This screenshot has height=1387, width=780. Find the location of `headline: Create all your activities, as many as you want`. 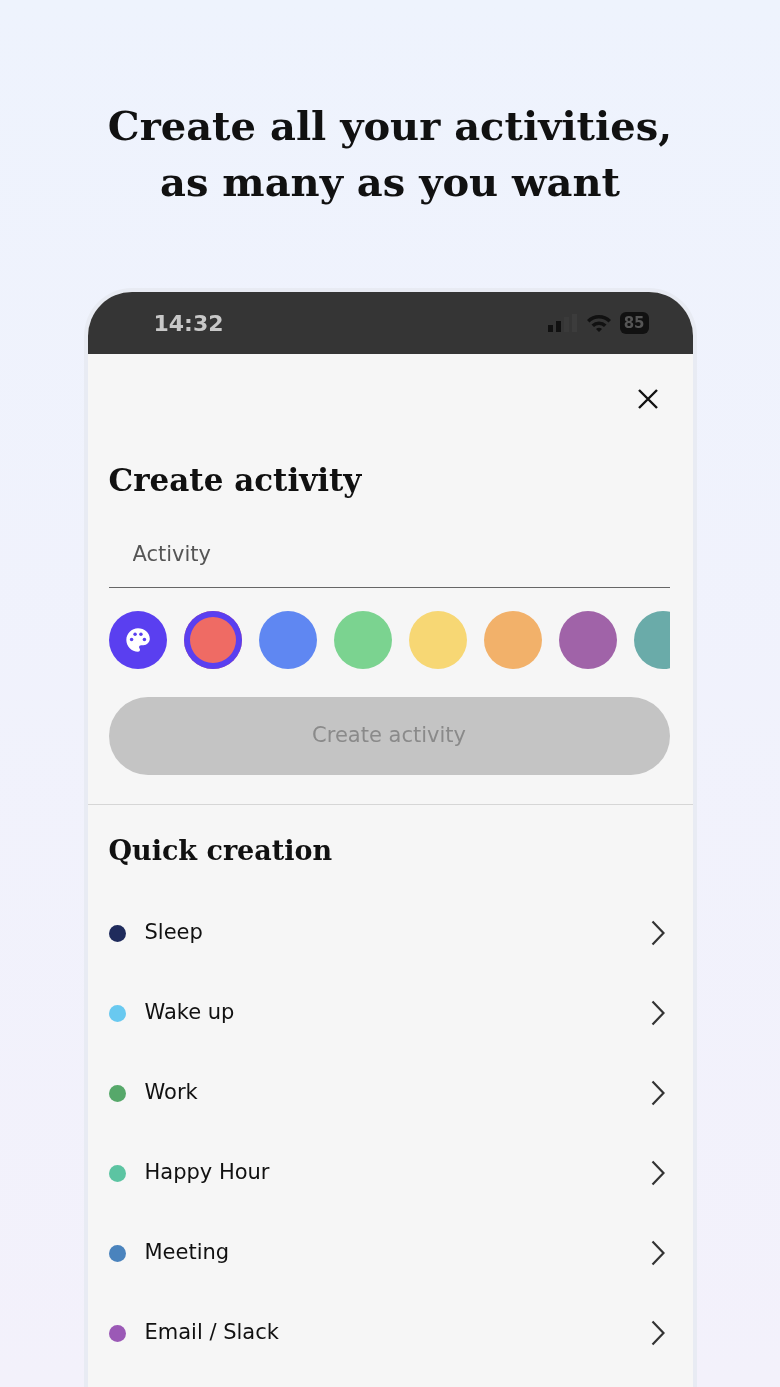

headline: Create all your activities, as many as you want is located at coordinates (390, 154).